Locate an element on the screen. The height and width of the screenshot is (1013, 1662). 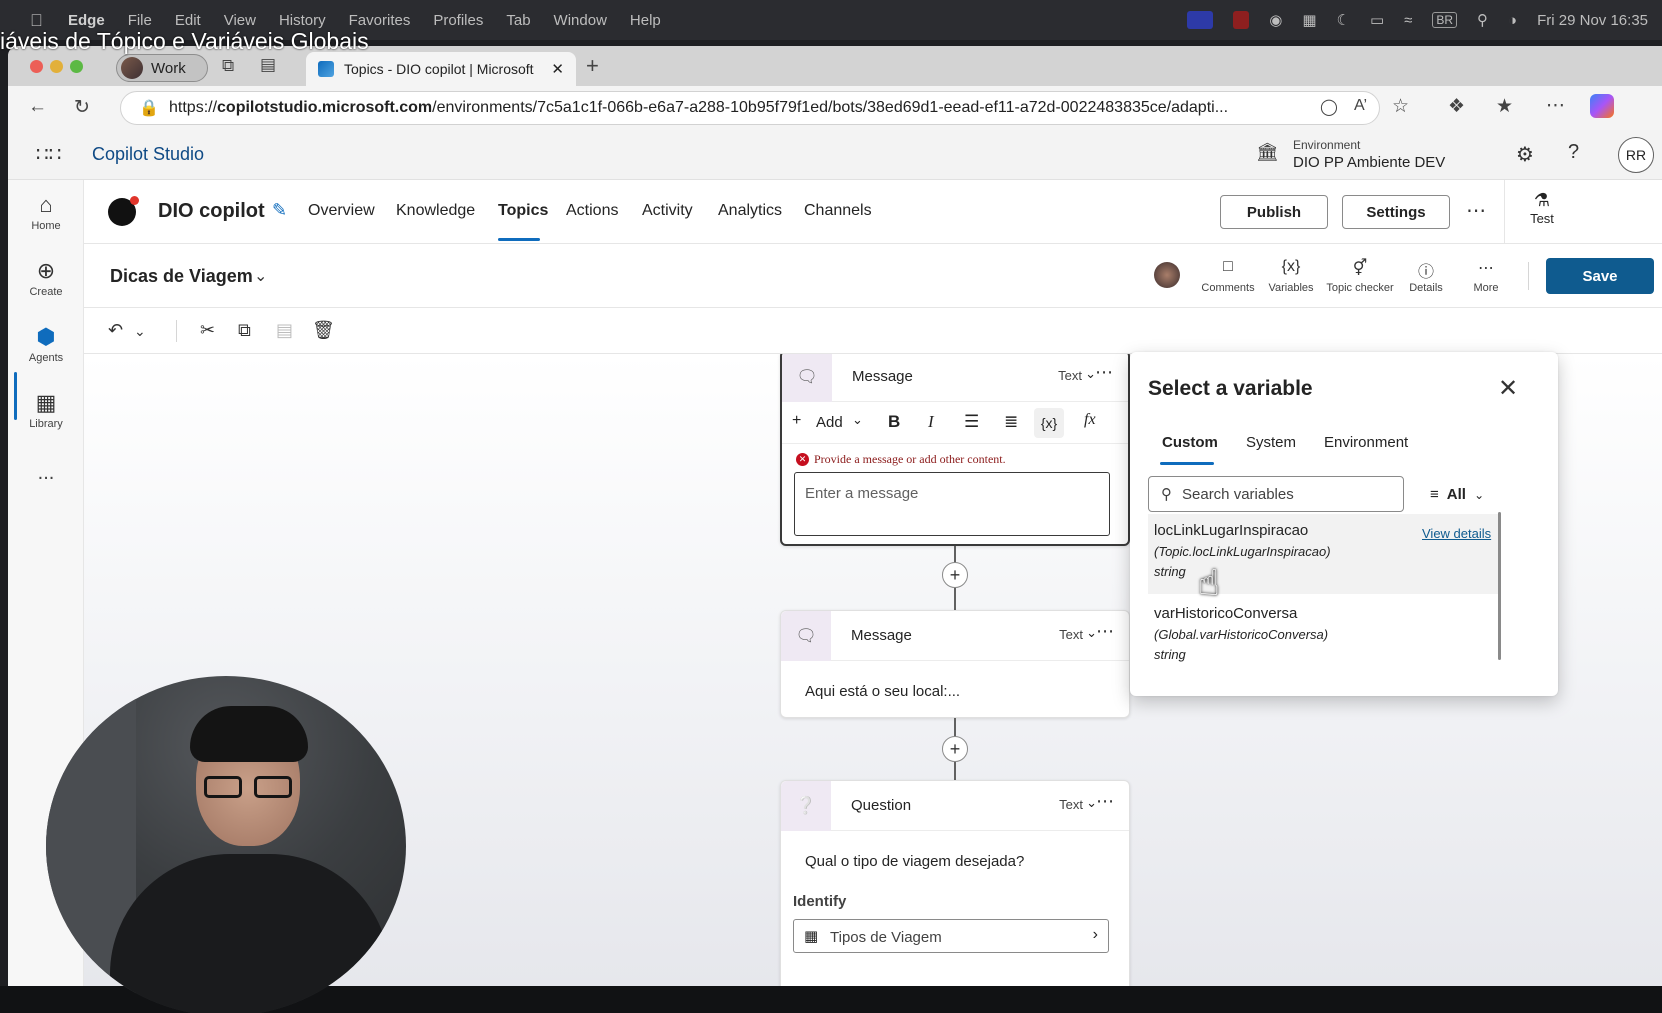
agent-name: DIO copilot is located at coordinates (211, 211).